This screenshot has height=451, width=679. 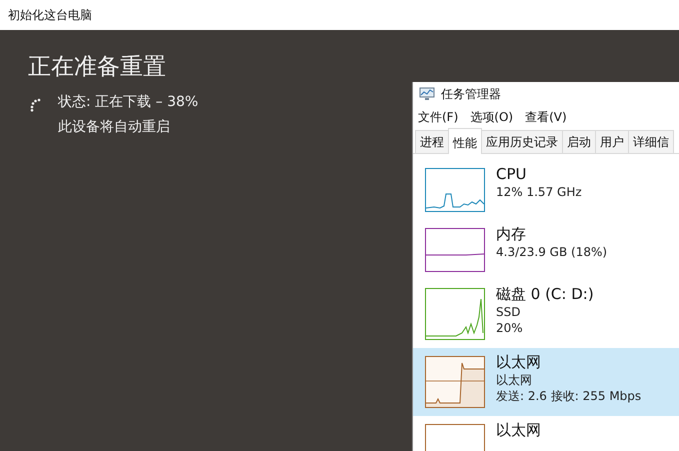 I want to click on performance-item: 内存 4.3/23.9 GB (18%), so click(x=546, y=250).